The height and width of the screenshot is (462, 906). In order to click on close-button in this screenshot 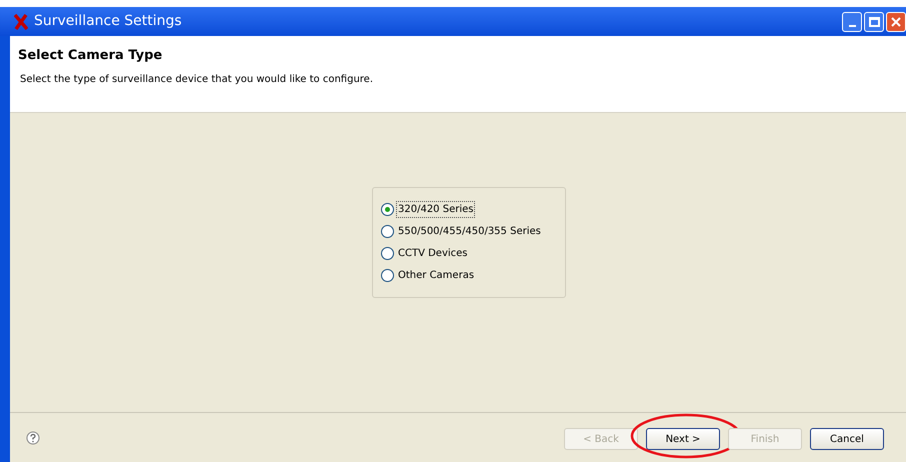, I will do `click(896, 22)`.